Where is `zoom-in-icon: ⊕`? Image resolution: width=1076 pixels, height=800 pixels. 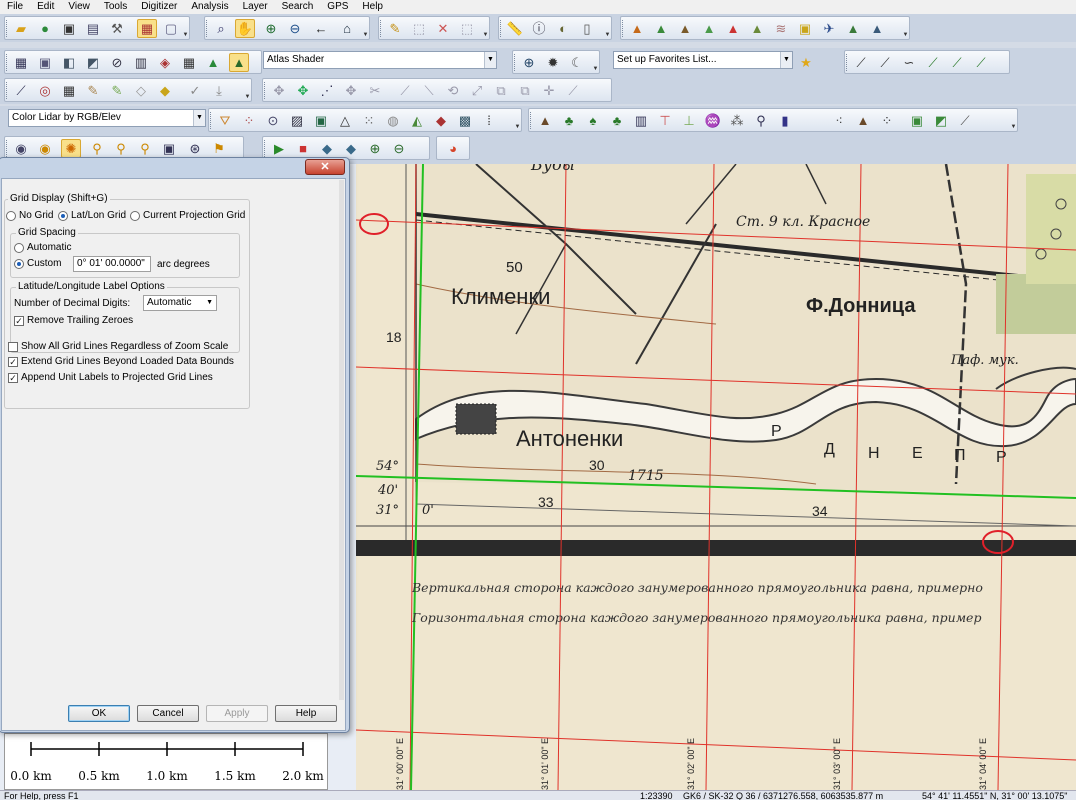 zoom-in-icon: ⊕ is located at coordinates (271, 28).